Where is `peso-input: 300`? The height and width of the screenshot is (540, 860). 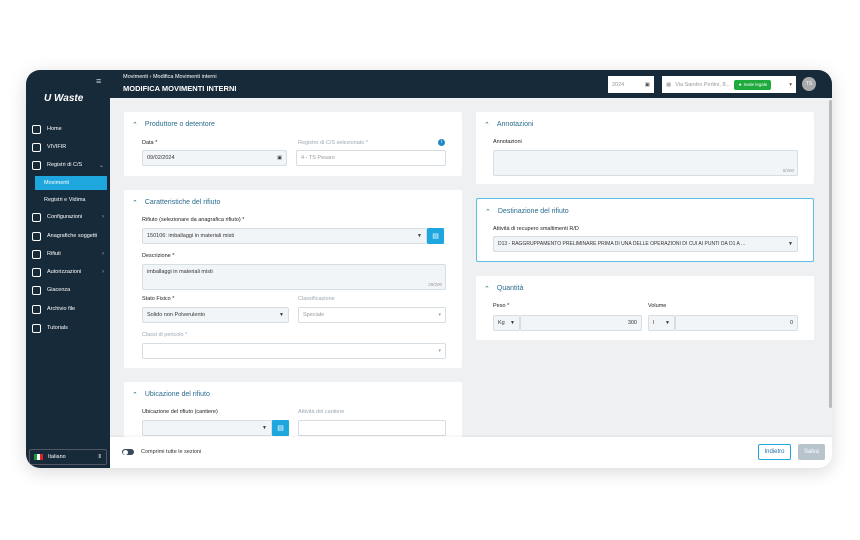
peso-input: 300 is located at coordinates (581, 323).